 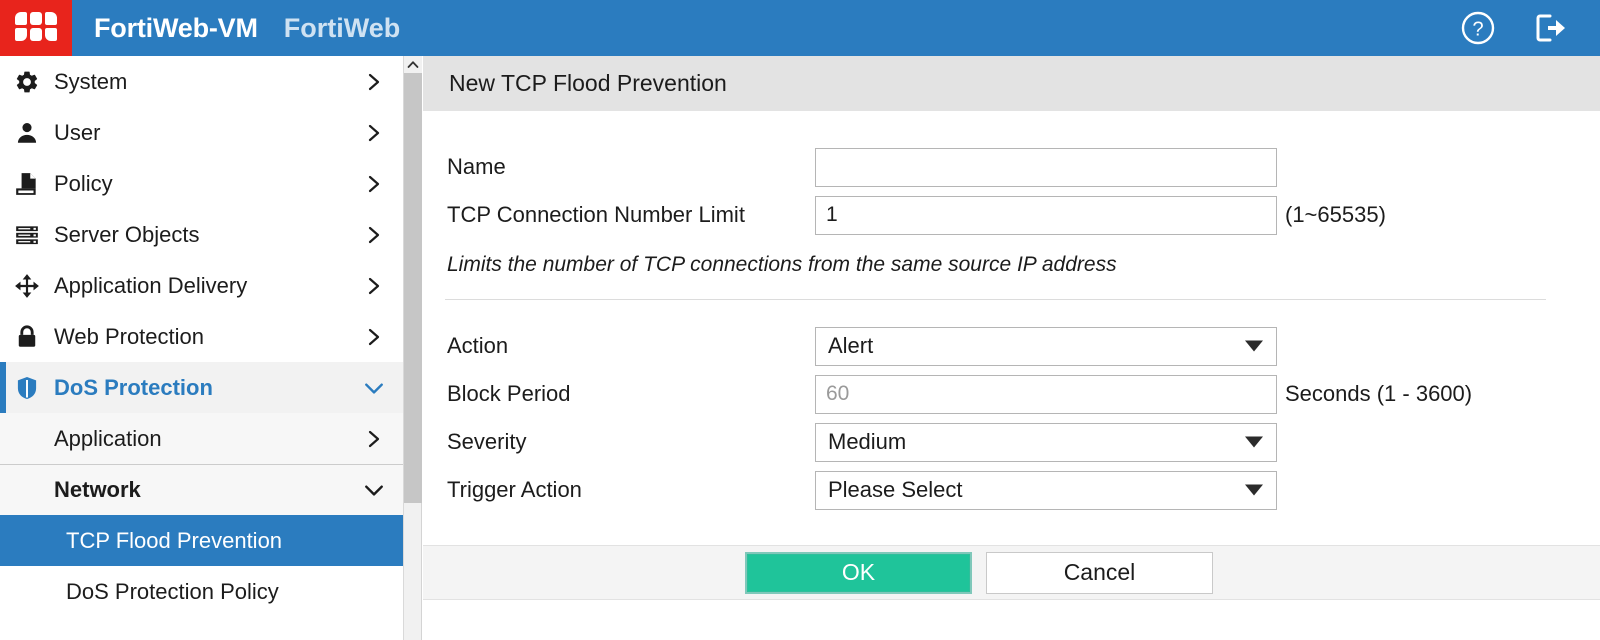 I want to click on sidebar-item-dos-protection: DoS Protection, so click(x=201, y=387).